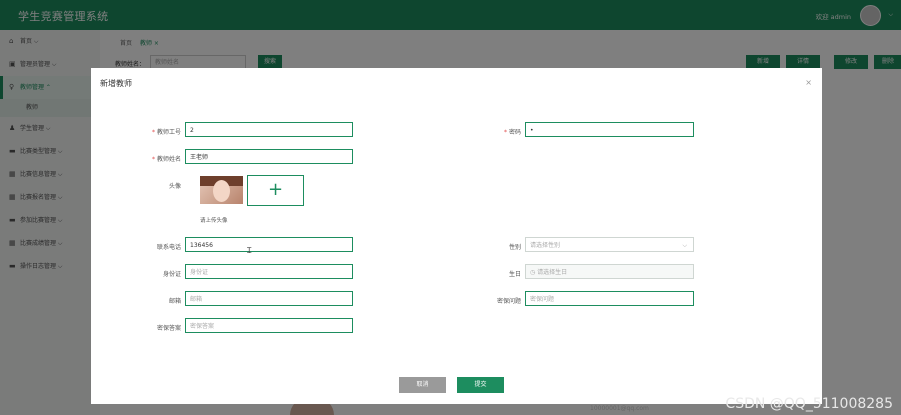 The image size is (901, 415). What do you see at coordinates (269, 271) in the screenshot?
I see `id-card-input: 身份证` at bounding box center [269, 271].